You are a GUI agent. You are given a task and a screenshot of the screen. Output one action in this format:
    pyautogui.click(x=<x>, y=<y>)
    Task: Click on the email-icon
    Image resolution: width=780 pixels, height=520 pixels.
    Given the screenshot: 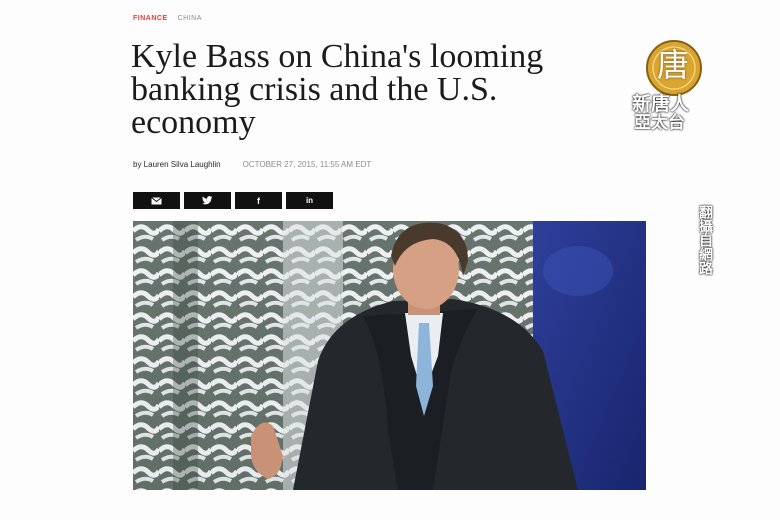 What is the action you would take?
    pyautogui.click(x=156, y=200)
    